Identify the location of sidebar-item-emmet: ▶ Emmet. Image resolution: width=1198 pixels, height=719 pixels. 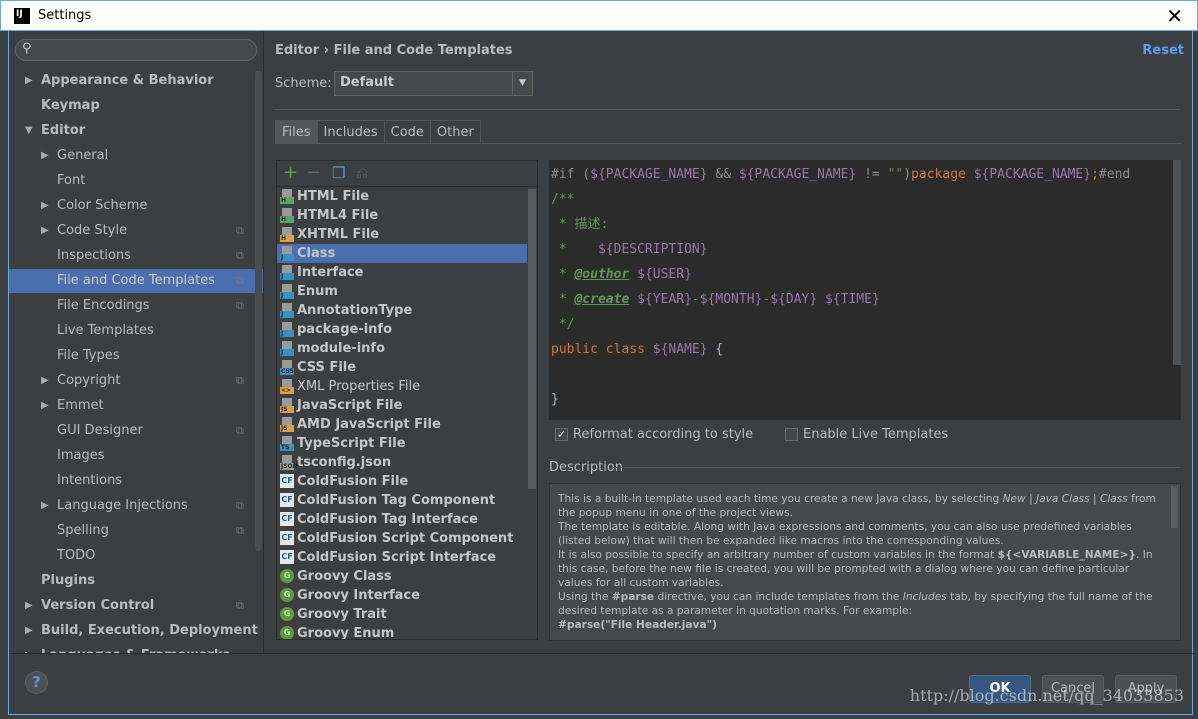
(136, 406).